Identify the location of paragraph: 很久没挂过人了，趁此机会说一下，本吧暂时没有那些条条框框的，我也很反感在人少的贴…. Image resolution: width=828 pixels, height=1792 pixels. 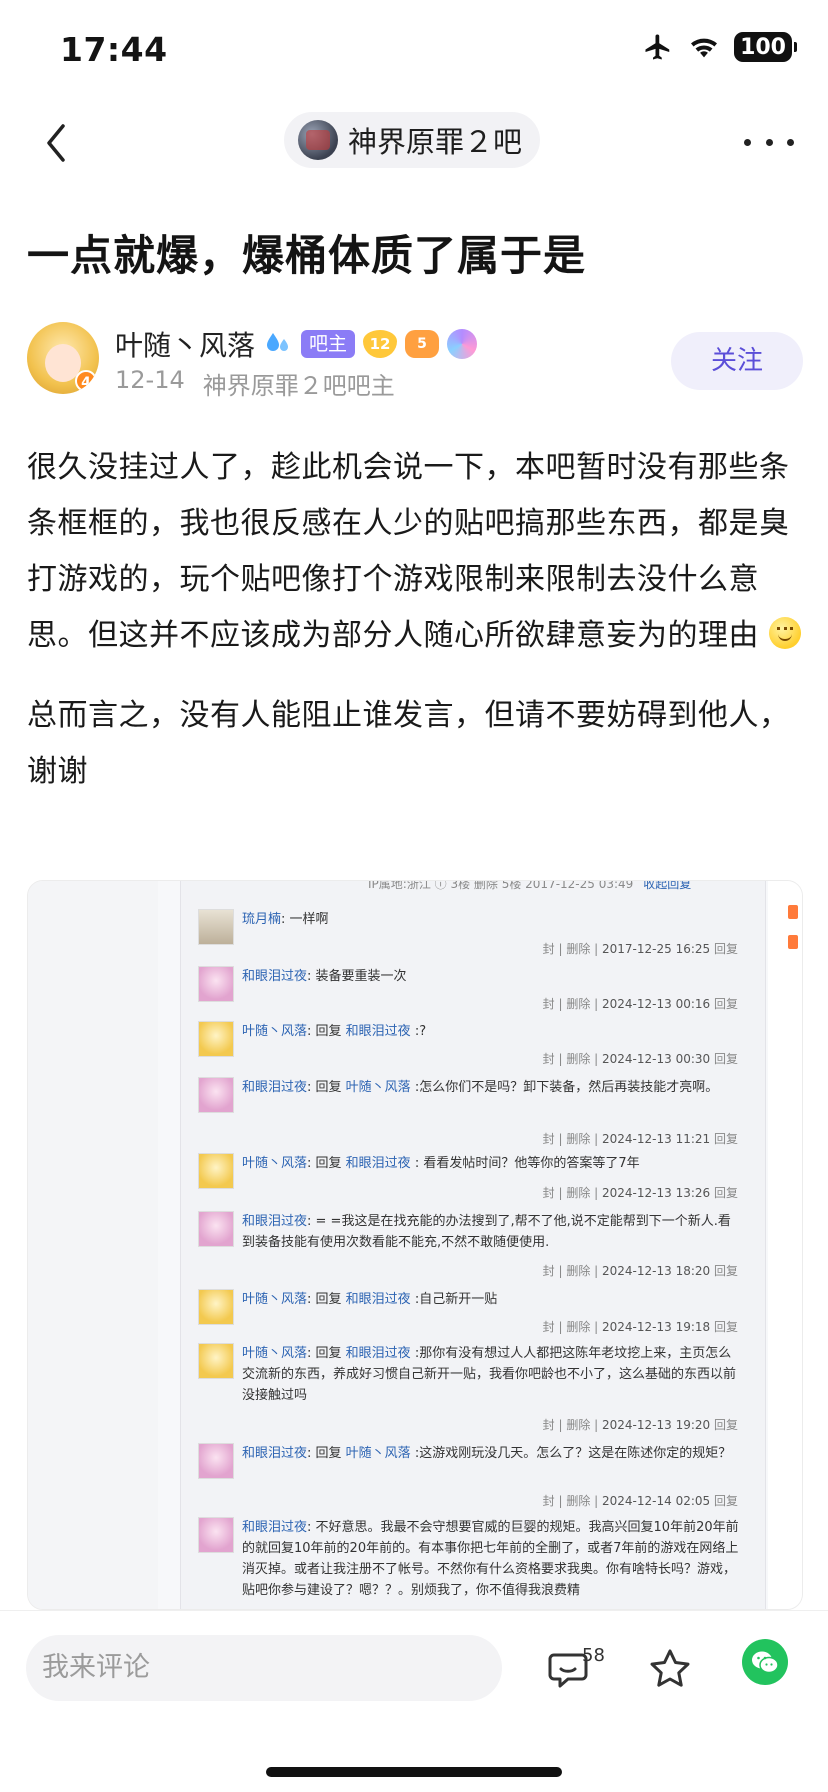
(415, 552).